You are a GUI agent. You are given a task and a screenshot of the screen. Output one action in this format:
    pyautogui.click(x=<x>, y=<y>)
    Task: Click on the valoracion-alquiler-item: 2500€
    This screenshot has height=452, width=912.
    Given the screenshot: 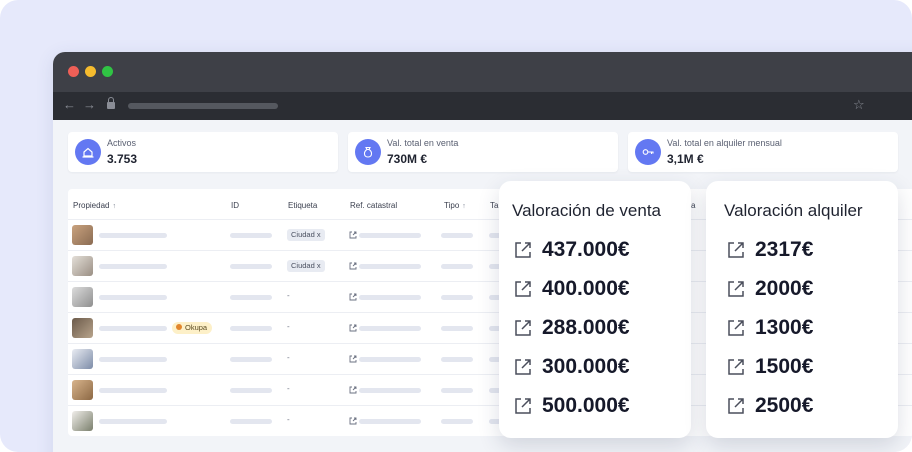 What is the action you would take?
    pyautogui.click(x=807, y=406)
    